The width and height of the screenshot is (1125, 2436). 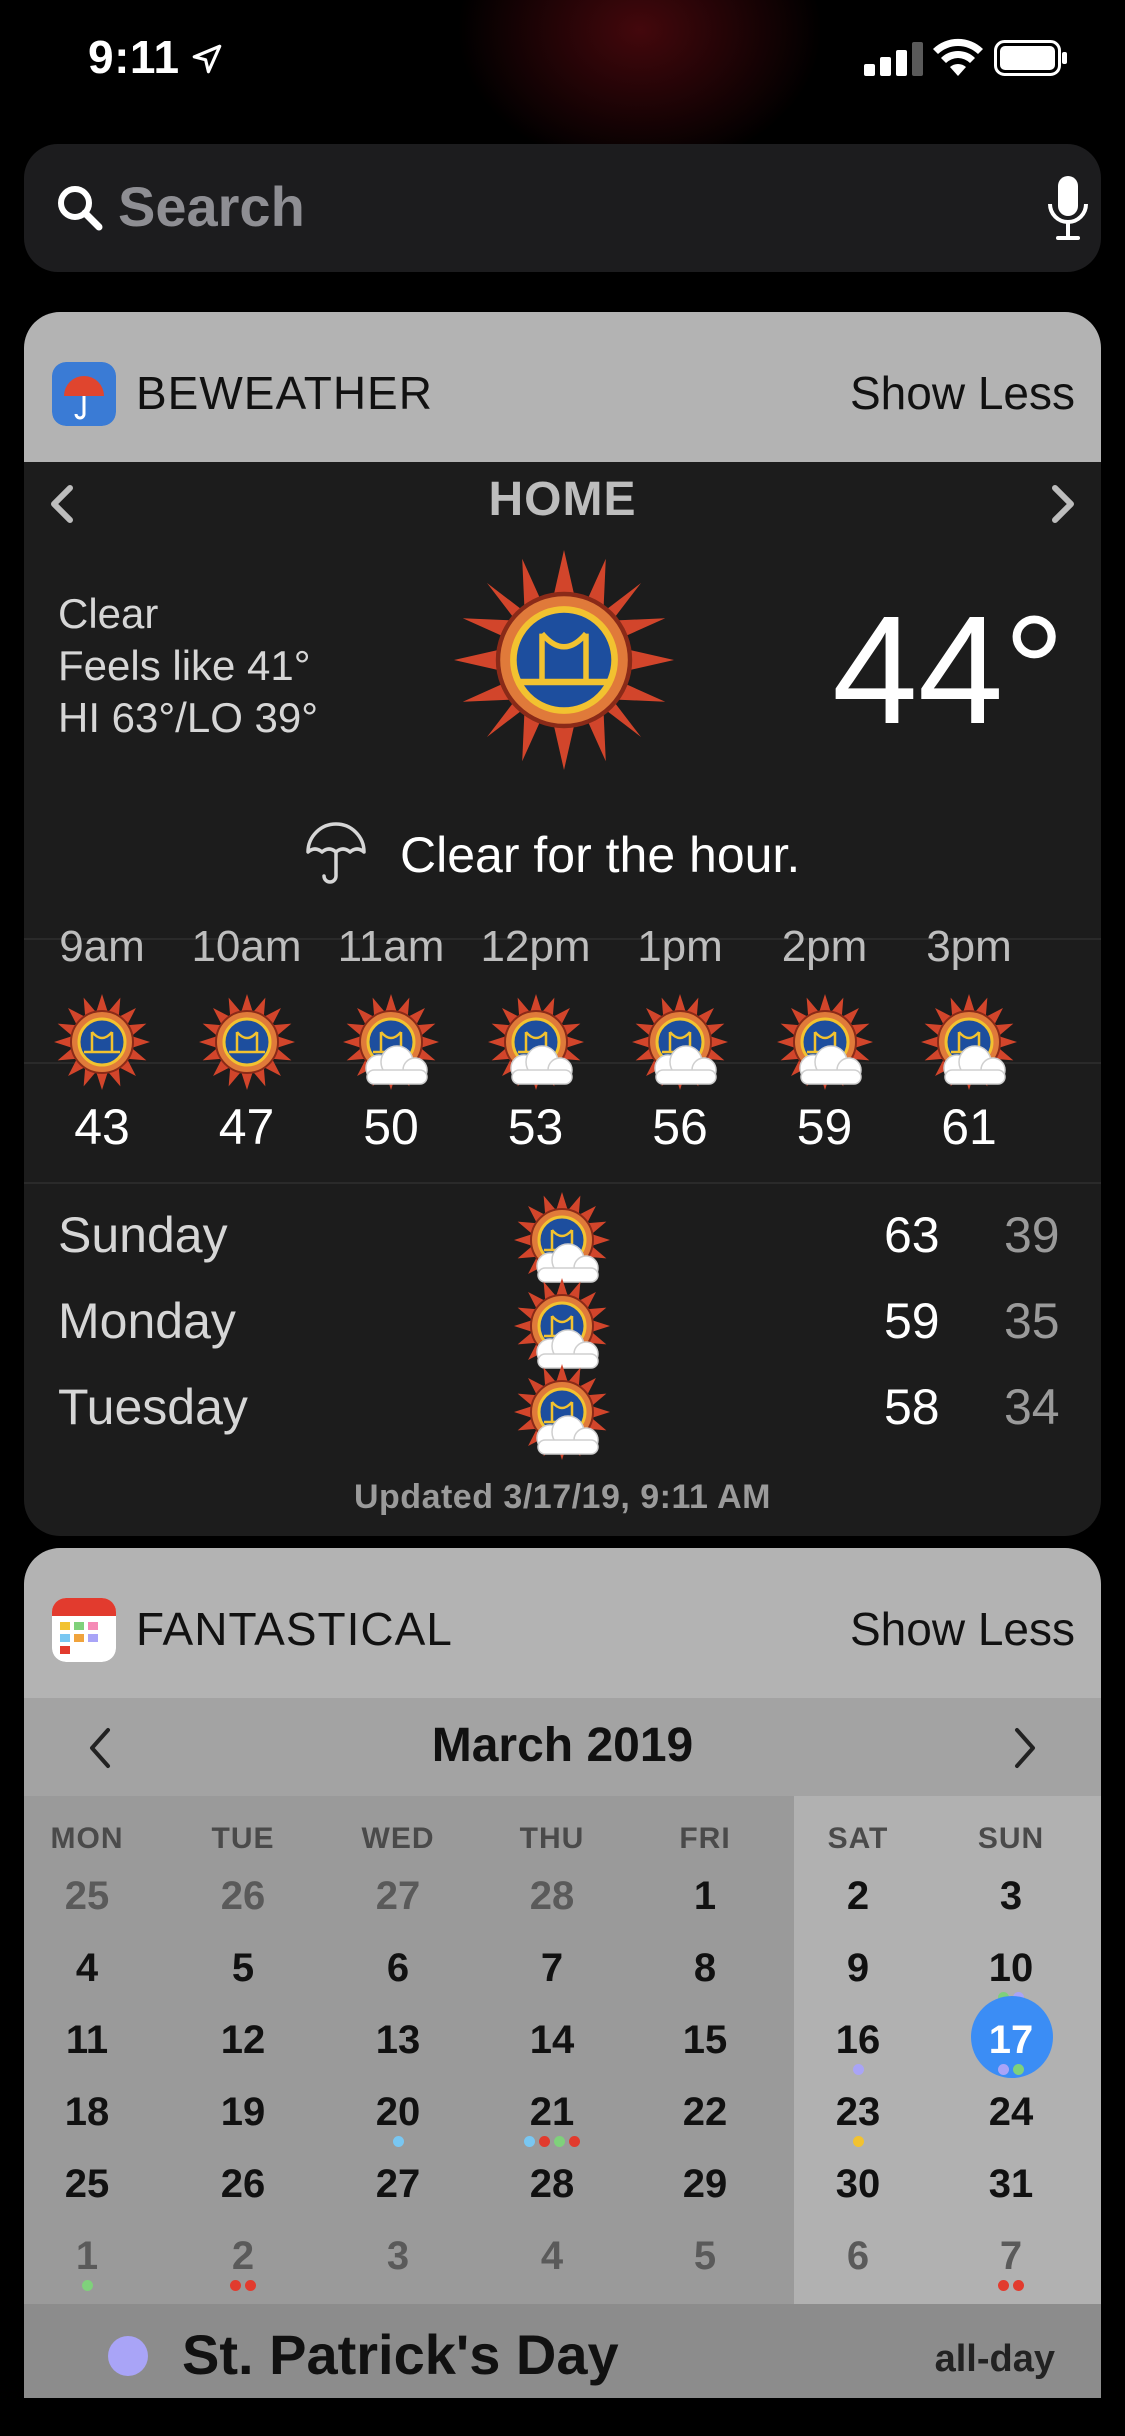 I want to click on daily-row: Monday 59 35, so click(x=562, y=1326).